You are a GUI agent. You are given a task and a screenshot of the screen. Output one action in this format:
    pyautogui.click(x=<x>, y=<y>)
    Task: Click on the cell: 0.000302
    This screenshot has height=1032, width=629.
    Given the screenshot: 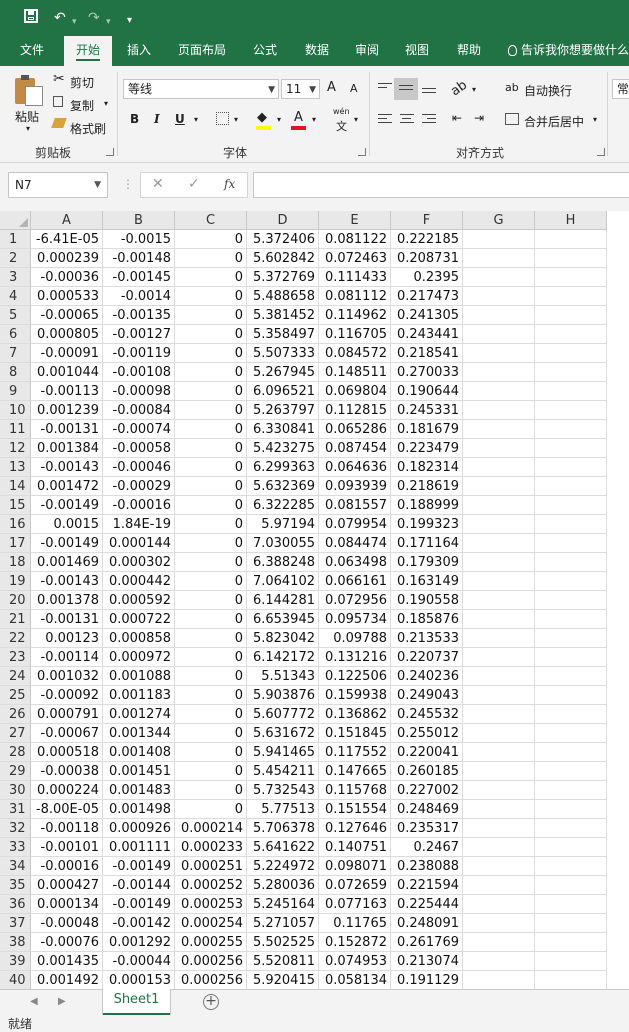 What is the action you would take?
    pyautogui.click(x=139, y=562)
    